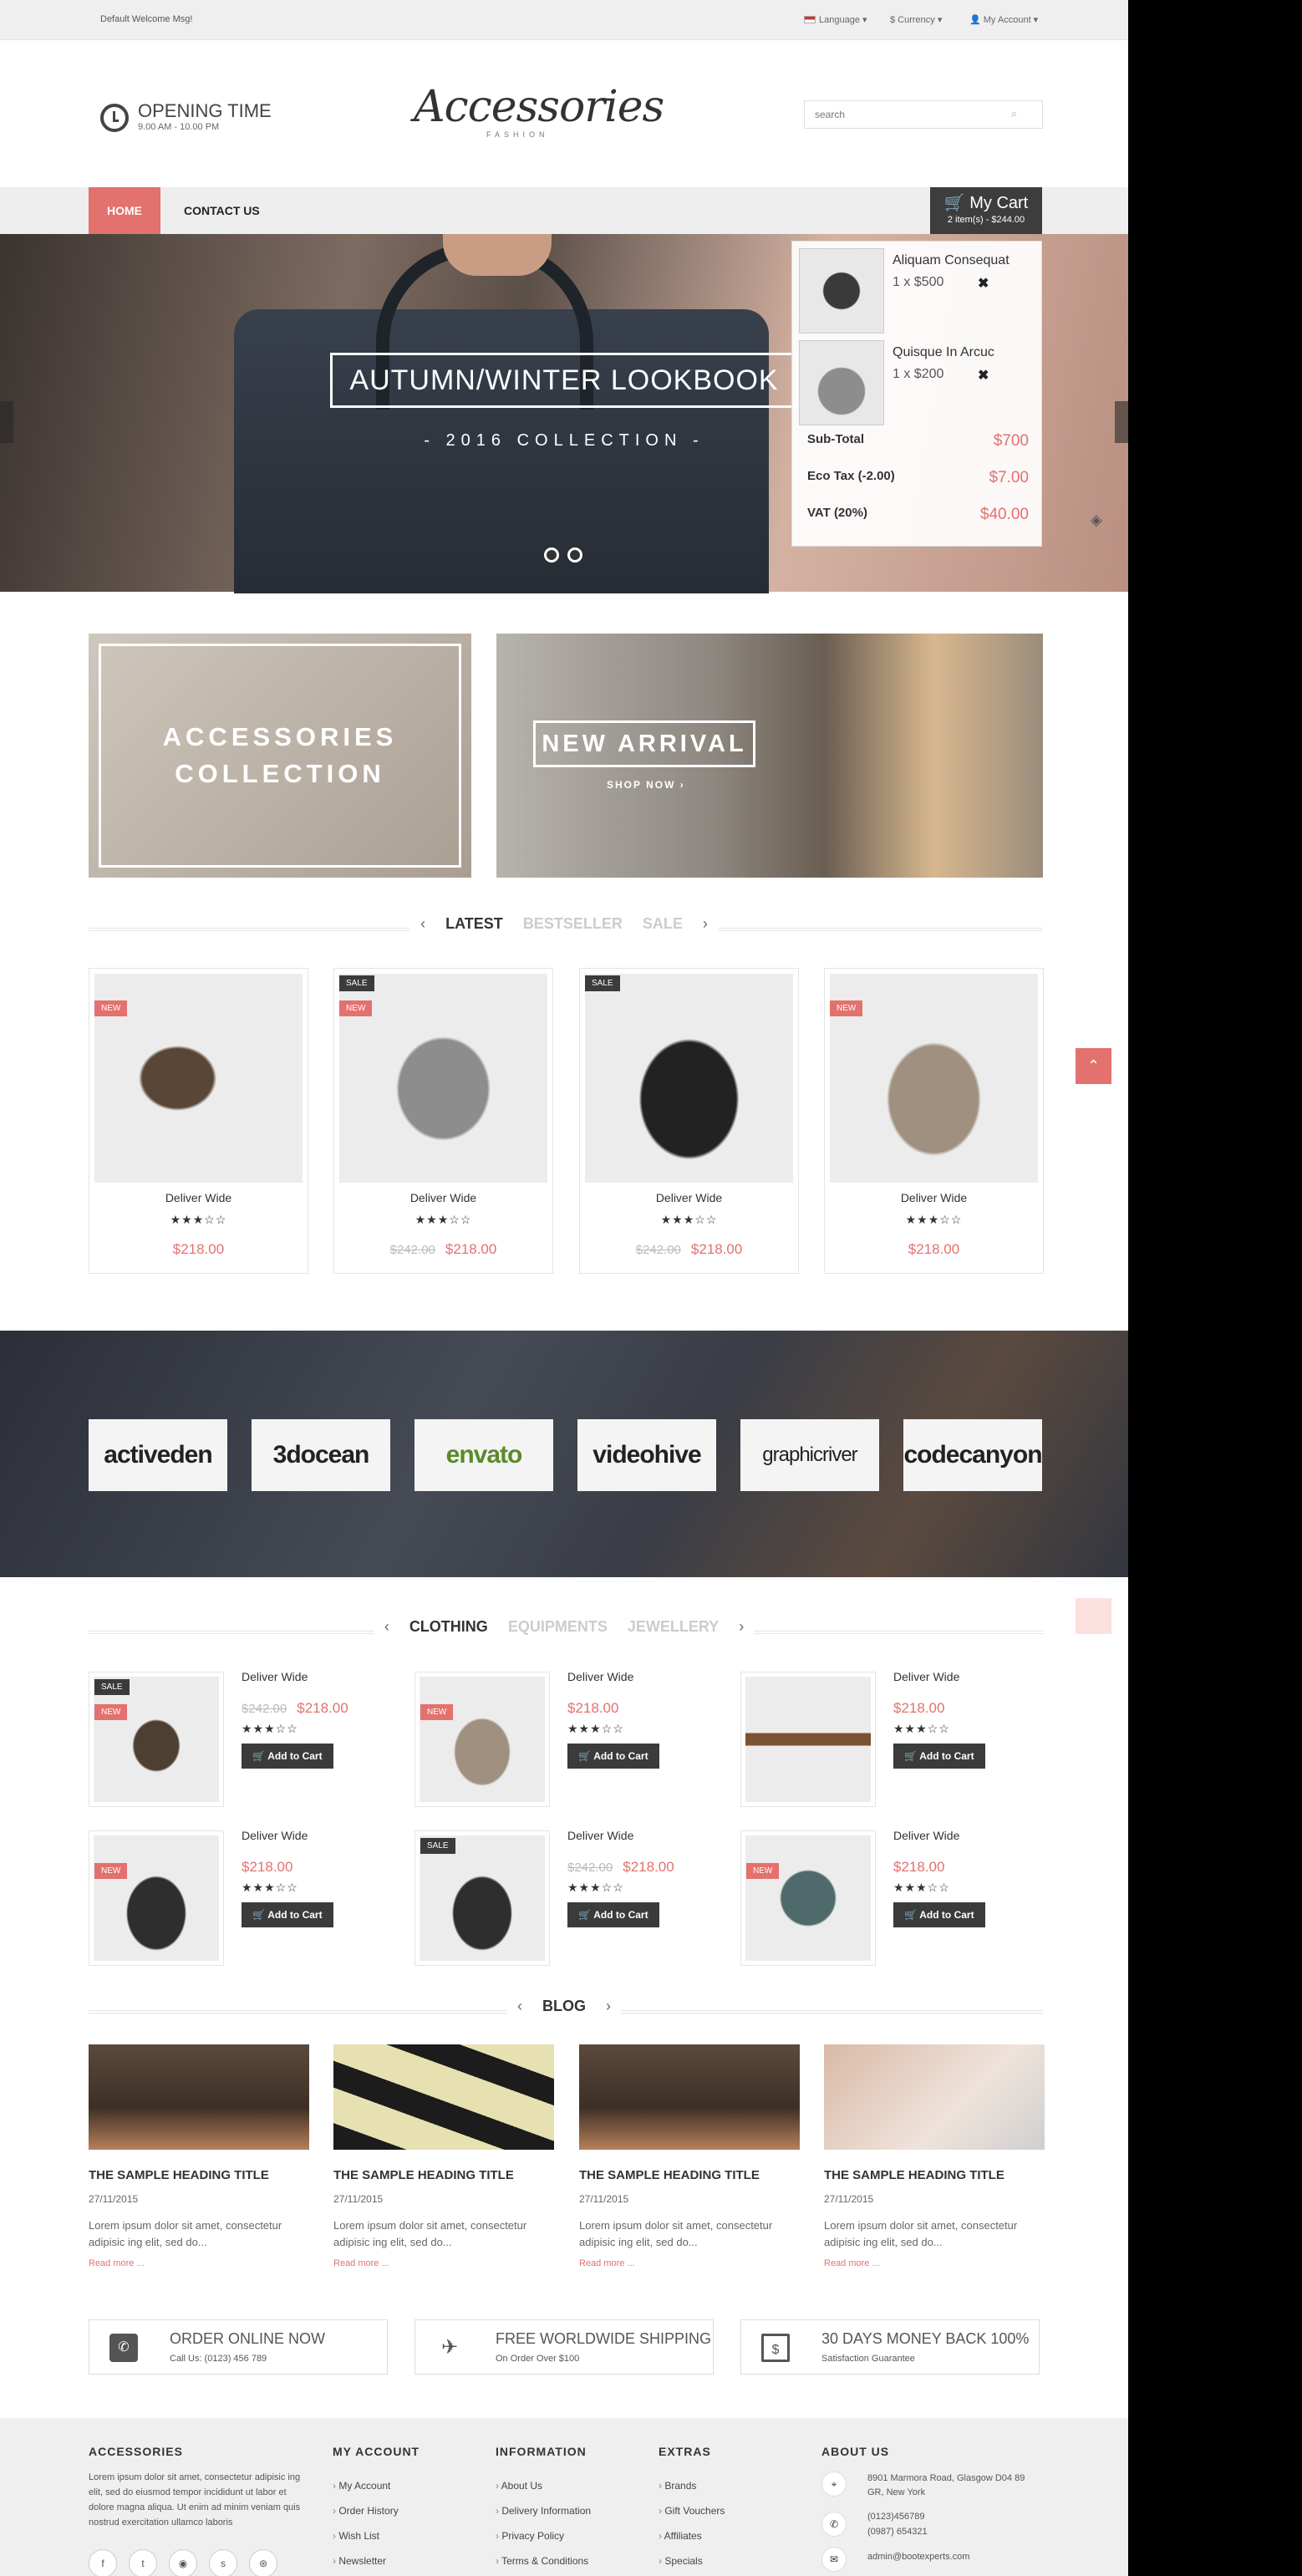 Image resolution: width=1302 pixels, height=2576 pixels. Describe the element at coordinates (280, 756) in the screenshot. I see `accessories-banner: ACCESSORIES COLLECTION` at that location.